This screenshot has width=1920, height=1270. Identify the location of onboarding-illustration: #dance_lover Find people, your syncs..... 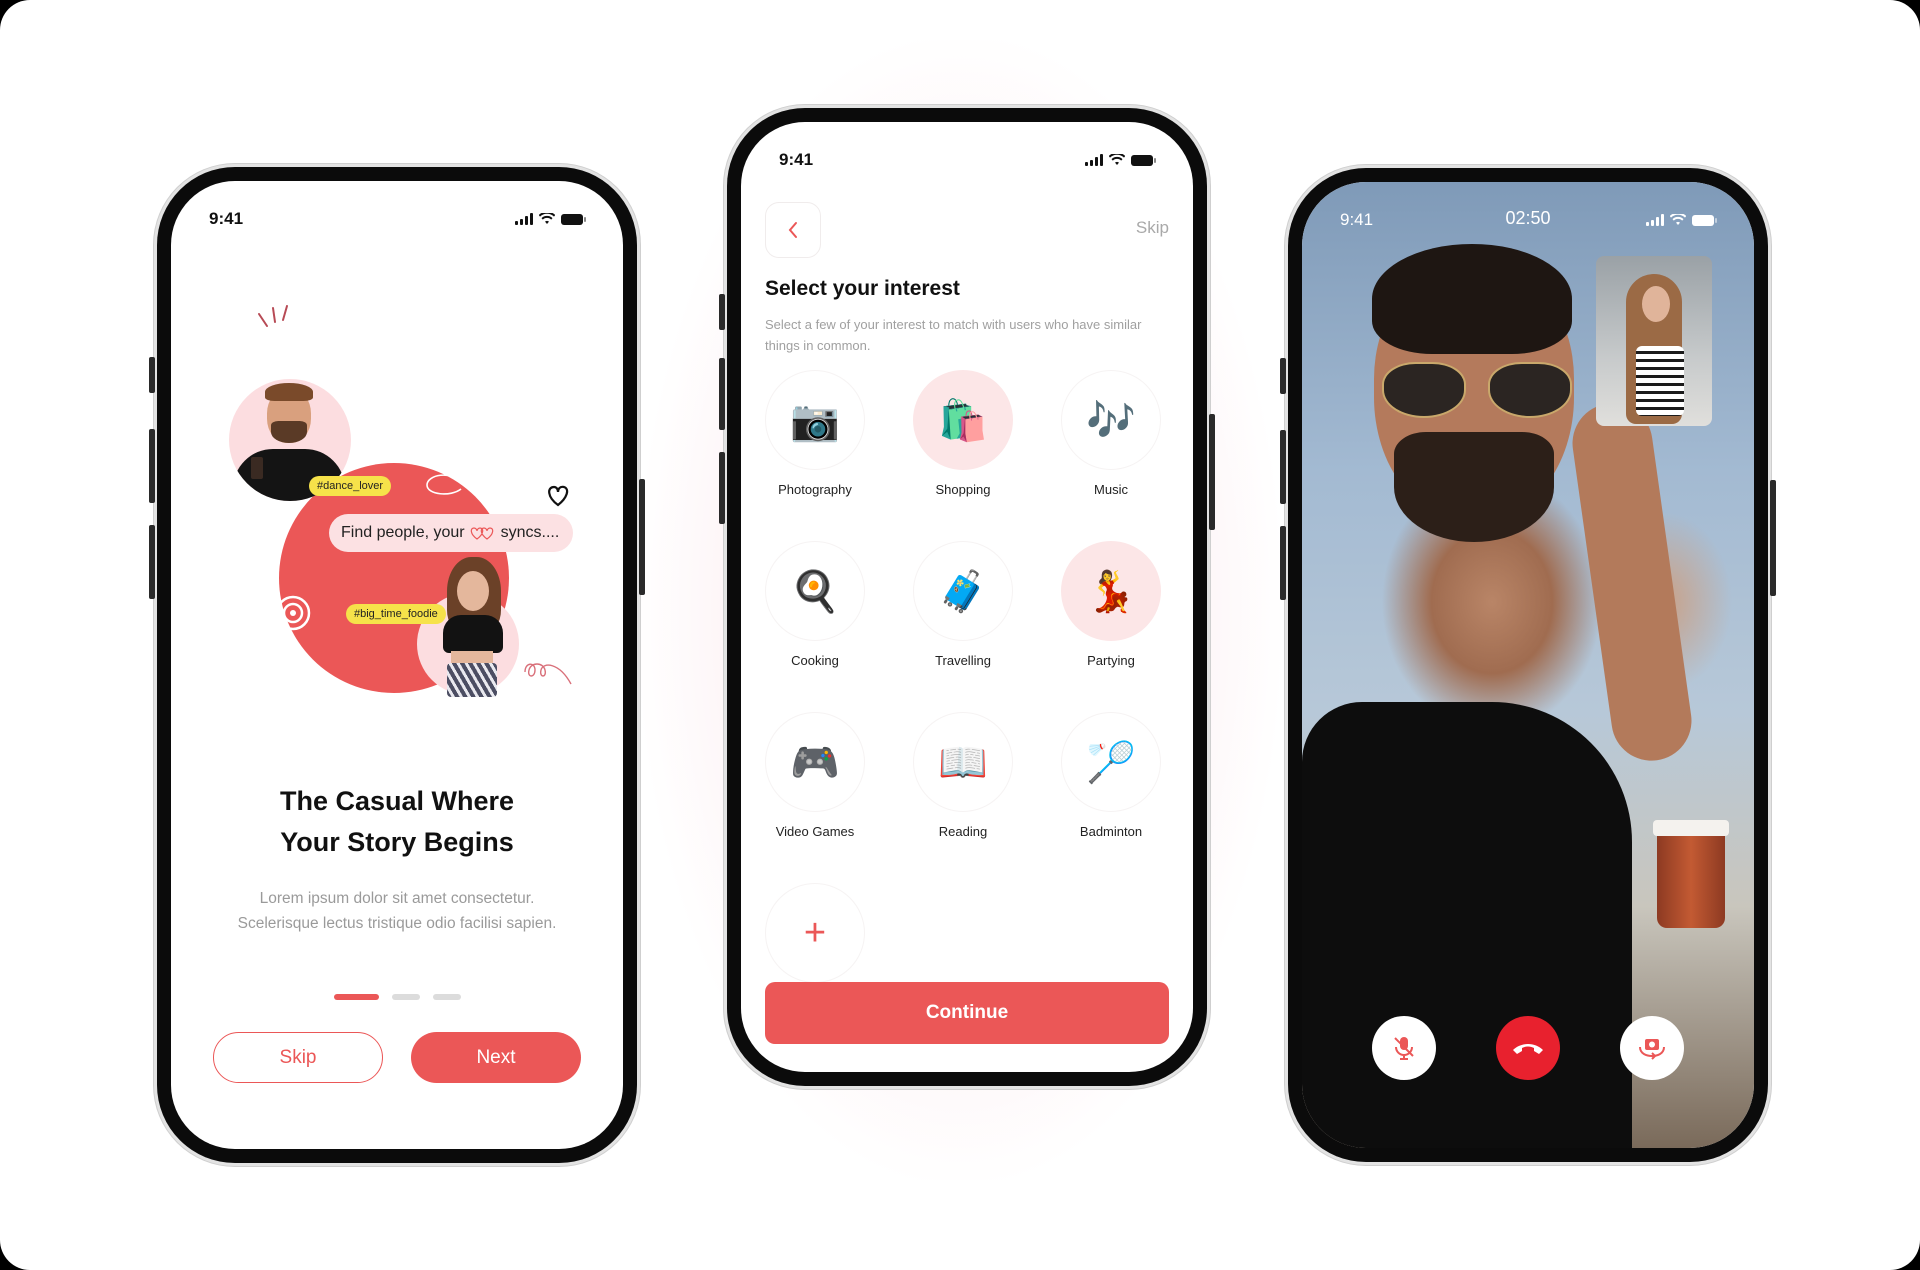
(397, 461).